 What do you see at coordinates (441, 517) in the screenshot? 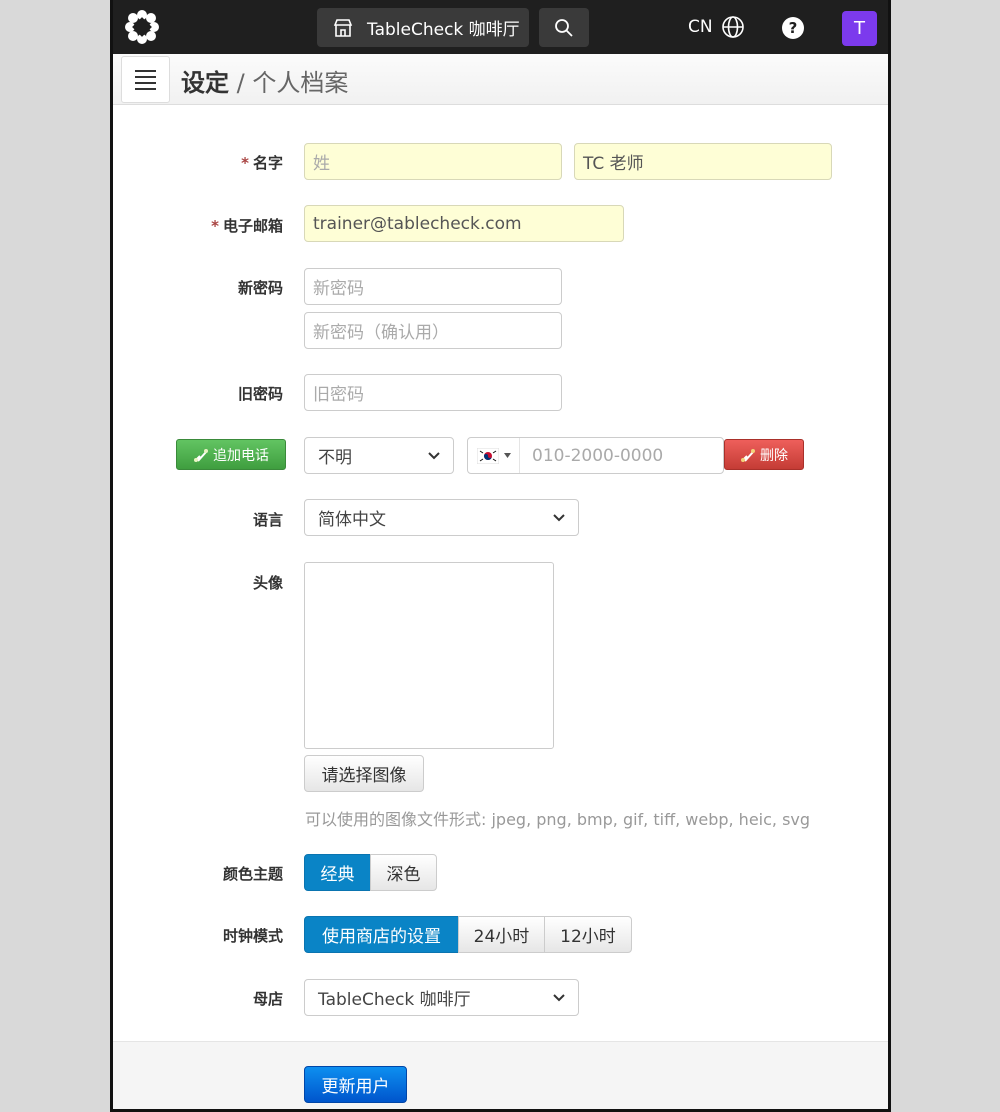
I see `language-select: 简体中文` at bounding box center [441, 517].